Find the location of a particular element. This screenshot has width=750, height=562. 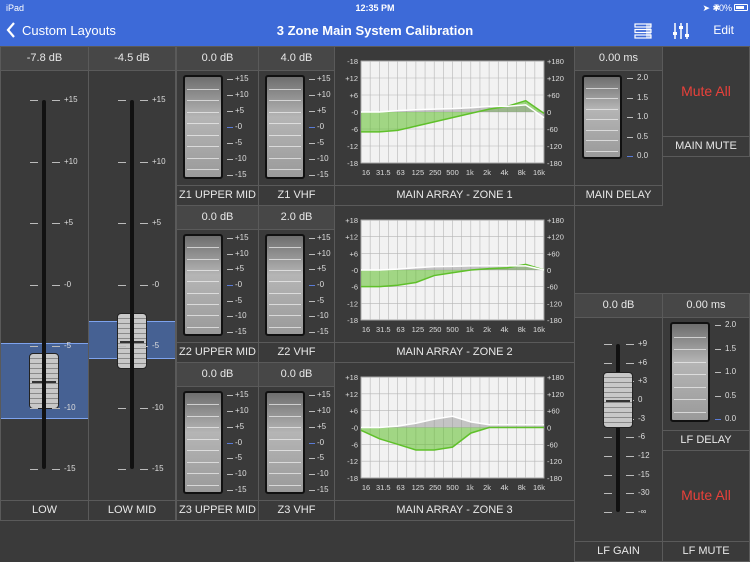

z3-vhf-panel: 0.0 dB Z3 VHF +15 +10 +5 -0 -5 -10 -15 is located at coordinates (296, 441).